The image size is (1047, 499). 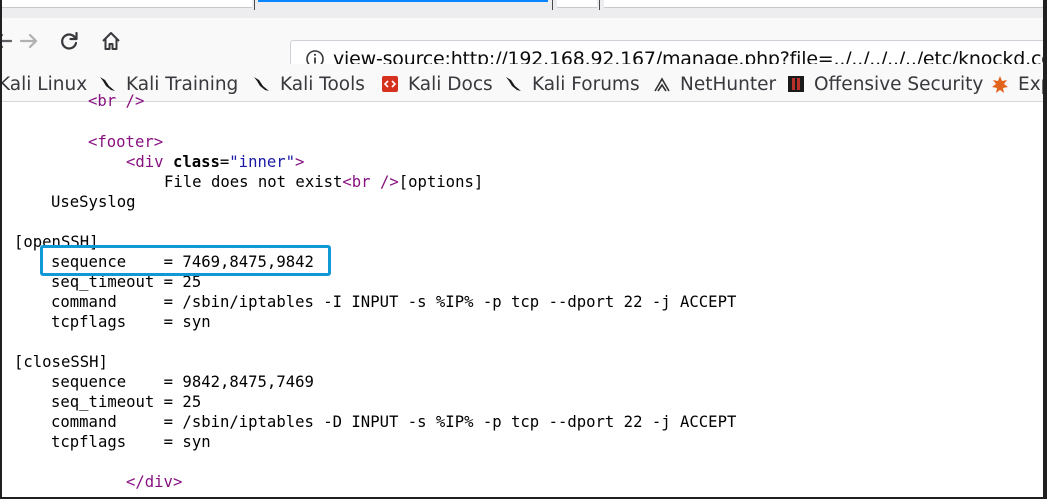 I want to click on source-line: seq_timeout = 25, so click(x=126, y=402).